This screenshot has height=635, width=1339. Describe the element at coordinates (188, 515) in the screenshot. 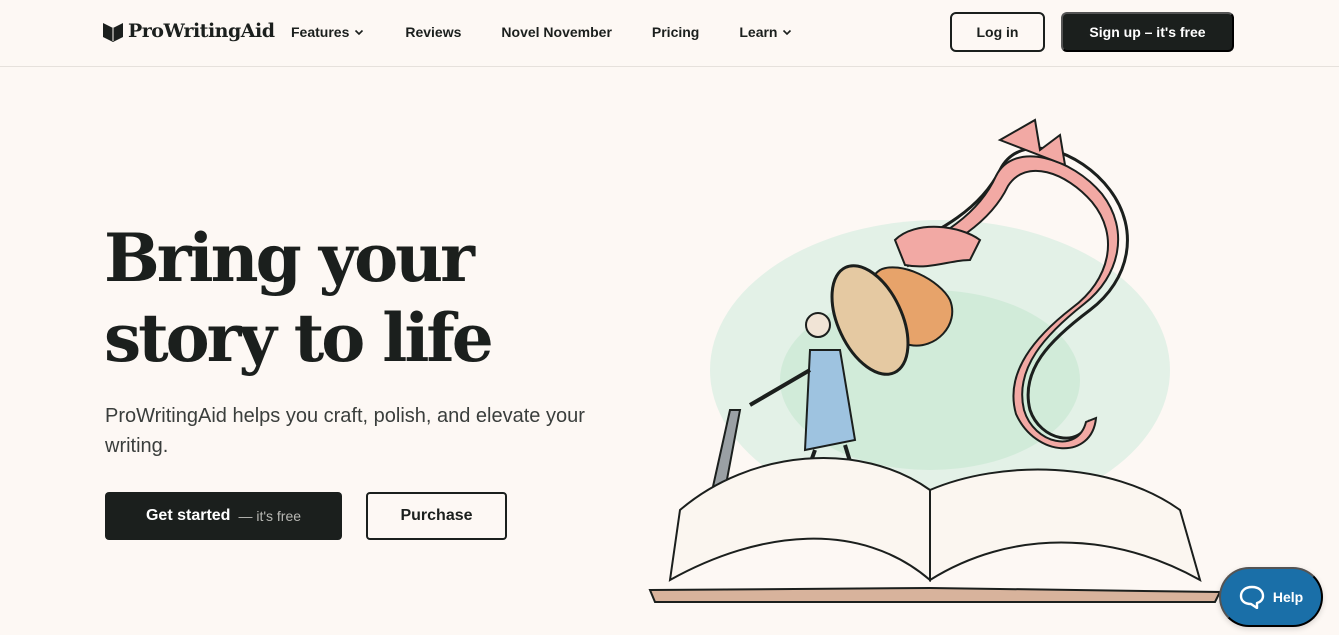

I see `get-started-label: Get started` at that location.